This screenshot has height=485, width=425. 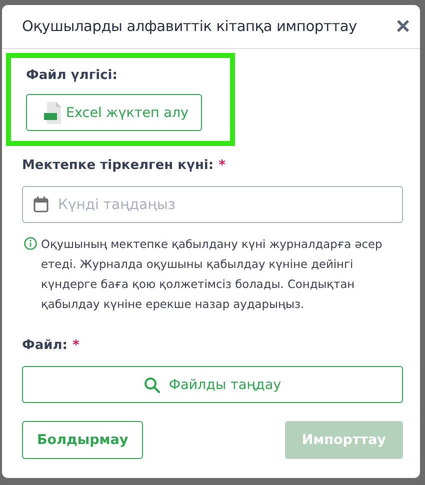 What do you see at coordinates (403, 26) in the screenshot?
I see `close-button: ×` at bounding box center [403, 26].